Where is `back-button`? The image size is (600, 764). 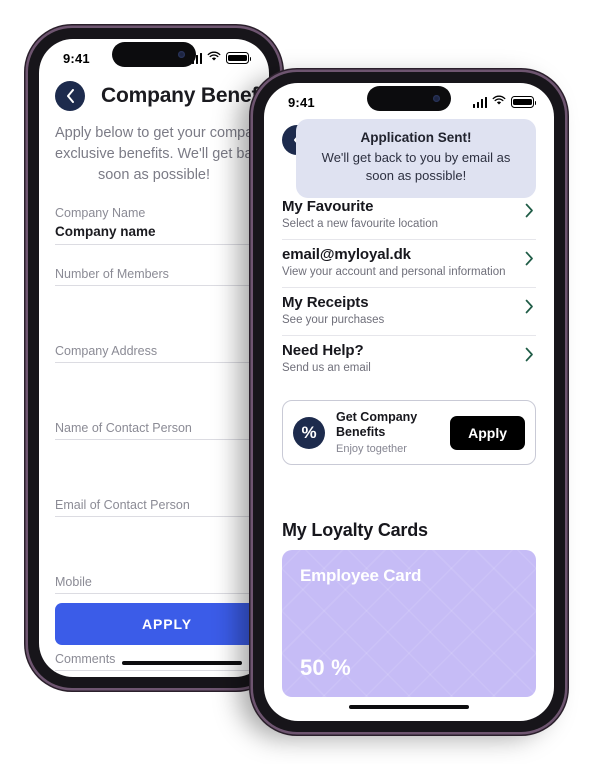 back-button is located at coordinates (70, 96).